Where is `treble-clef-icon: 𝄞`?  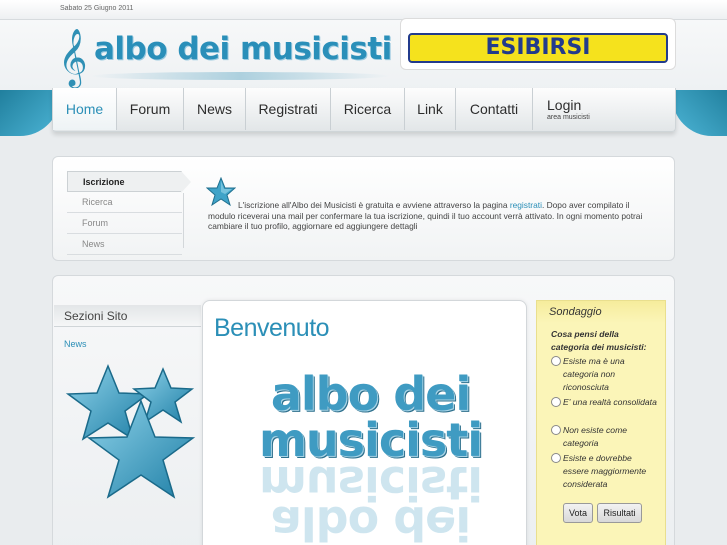
treble-clef-icon: 𝄞 is located at coordinates (73, 57).